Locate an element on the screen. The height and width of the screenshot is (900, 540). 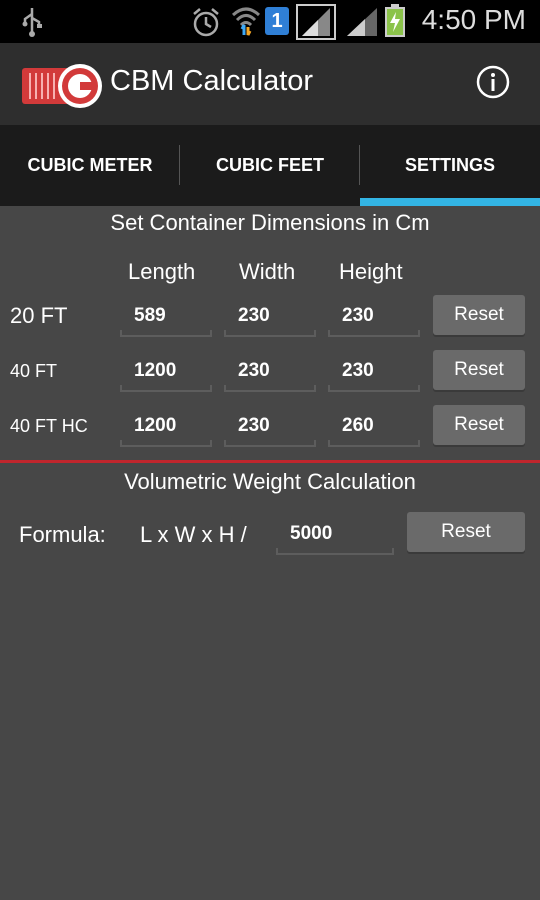
width-column-header: Width is located at coordinates (267, 271).